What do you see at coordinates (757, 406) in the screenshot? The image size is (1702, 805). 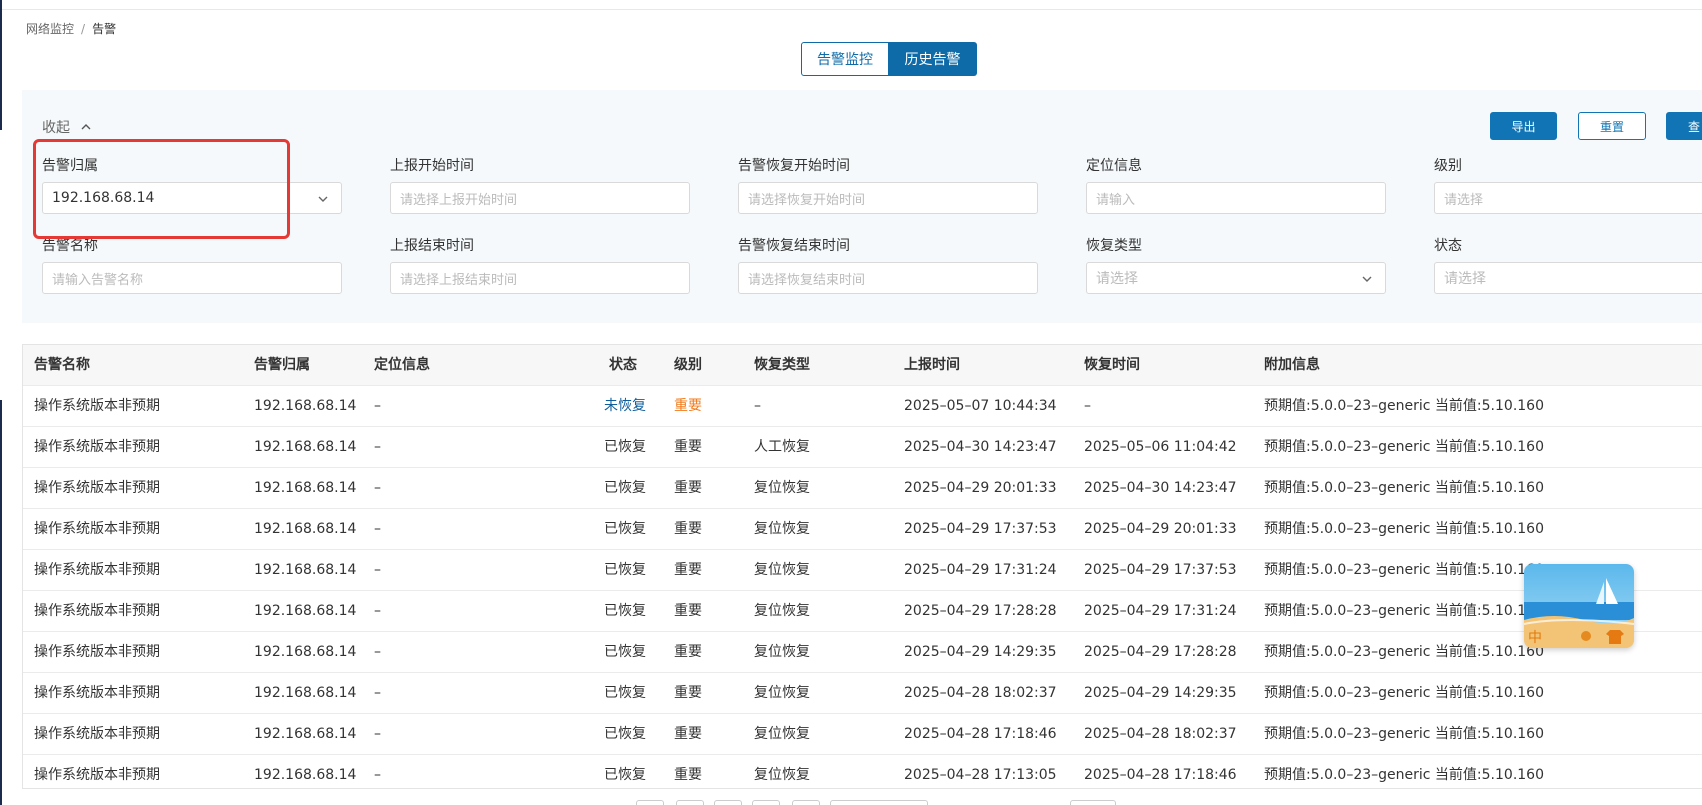 I see `cell-recover-type: –` at bounding box center [757, 406].